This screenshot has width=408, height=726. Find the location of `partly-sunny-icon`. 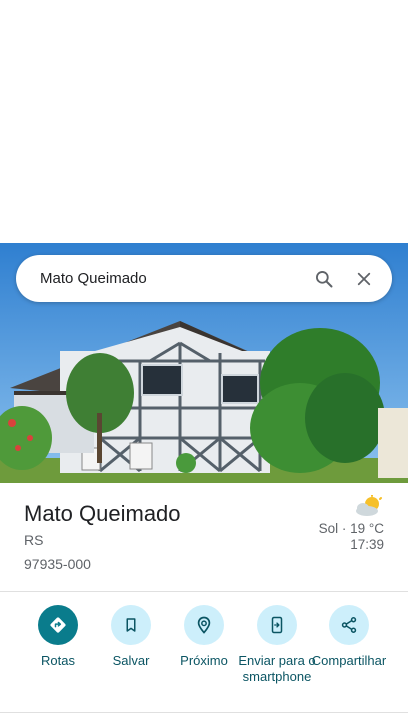

partly-sunny-icon is located at coordinates (369, 505).